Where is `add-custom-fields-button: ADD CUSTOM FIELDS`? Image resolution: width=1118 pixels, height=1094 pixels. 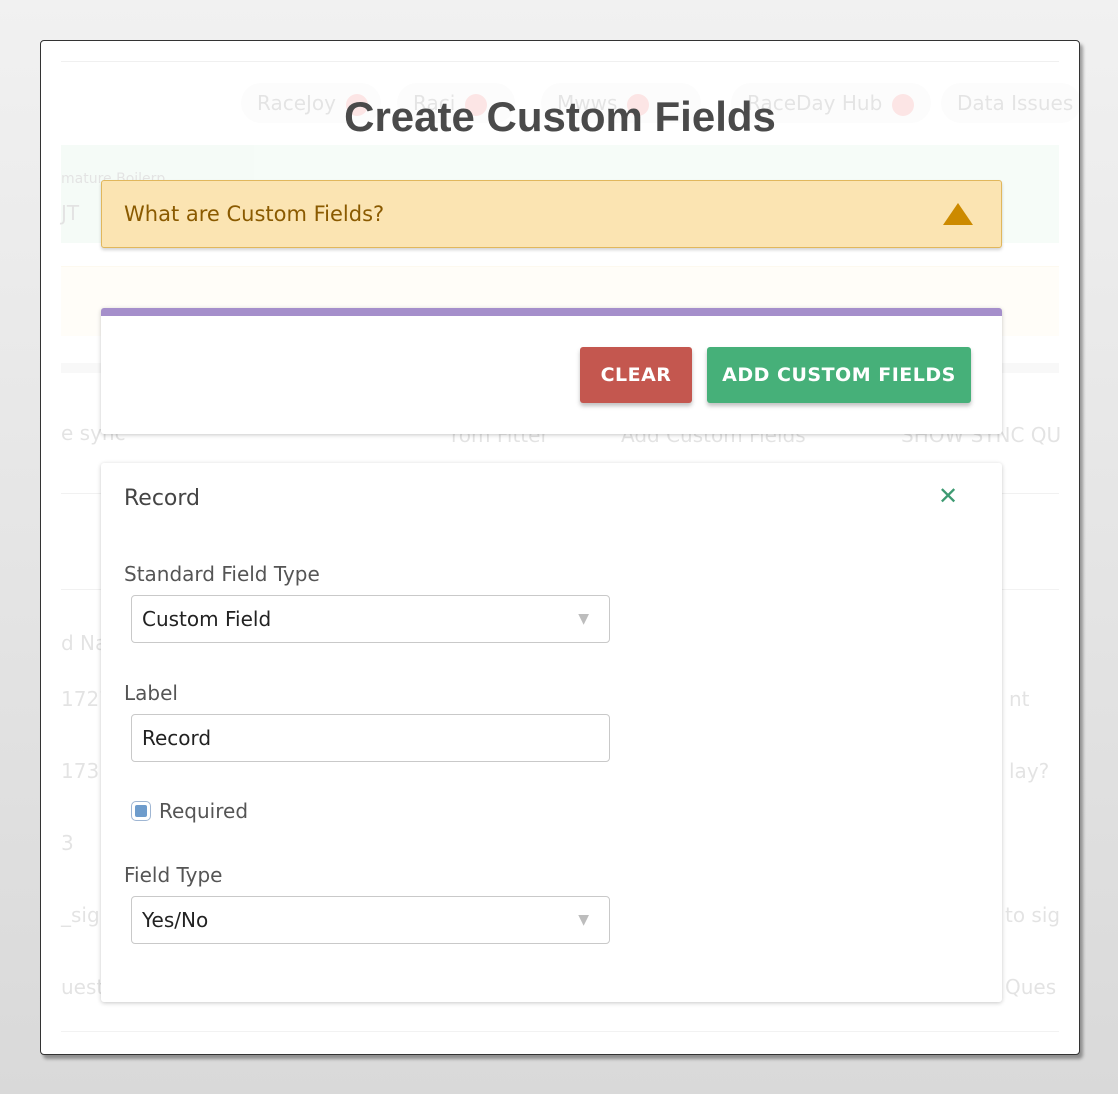 add-custom-fields-button: ADD CUSTOM FIELDS is located at coordinates (839, 375).